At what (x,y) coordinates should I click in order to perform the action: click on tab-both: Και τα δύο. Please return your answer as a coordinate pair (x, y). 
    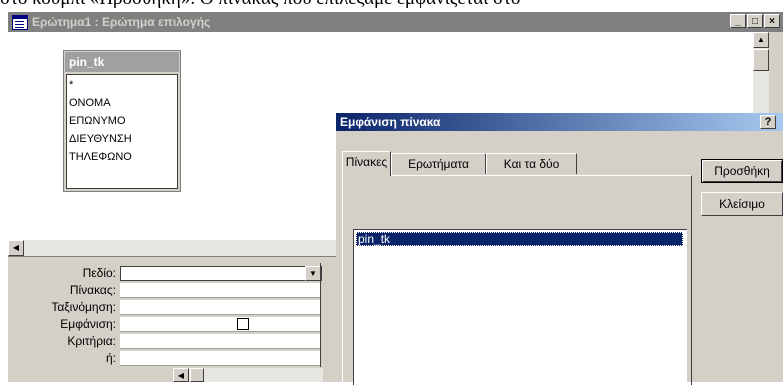
    Looking at the image, I should click on (531, 163).